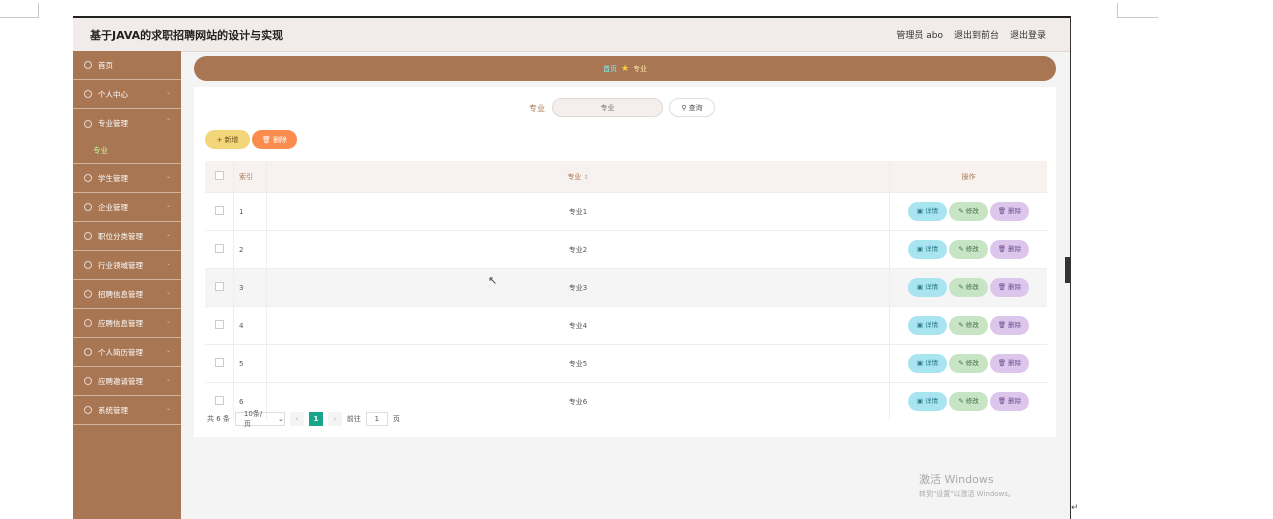 This screenshot has width=1273, height=519. What do you see at coordinates (127, 265) in the screenshot?
I see `sidebar-item-industries: 行业领域管理 ⌄` at bounding box center [127, 265].